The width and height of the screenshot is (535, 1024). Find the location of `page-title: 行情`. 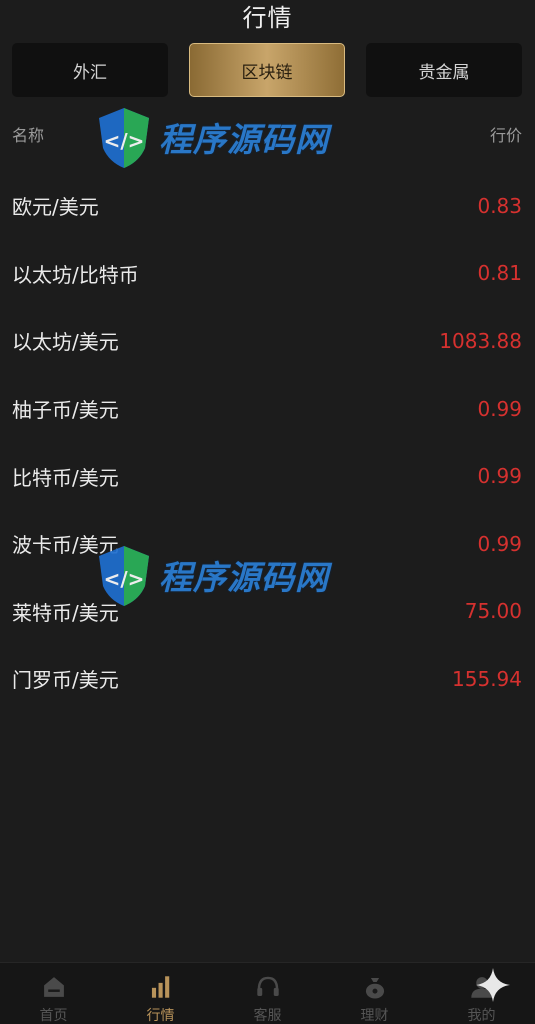

page-title: 行情 is located at coordinates (267, 17).